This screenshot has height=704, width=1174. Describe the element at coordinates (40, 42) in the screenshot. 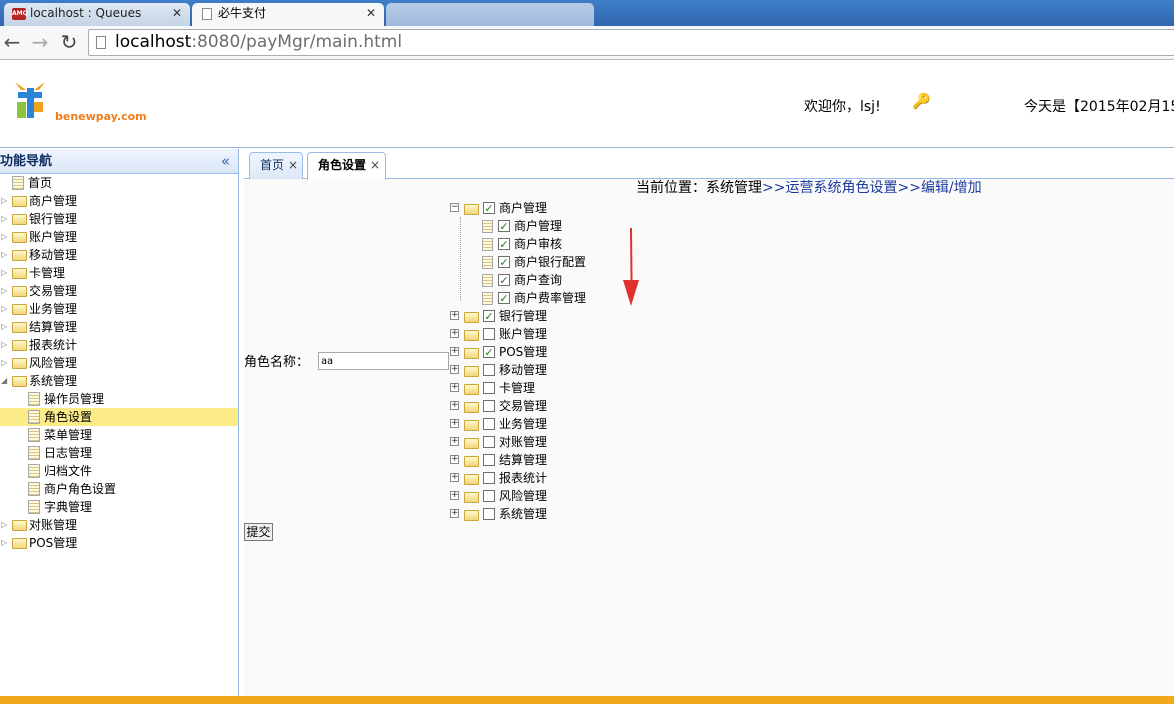

I see `forward-arrow-icon: →` at that location.